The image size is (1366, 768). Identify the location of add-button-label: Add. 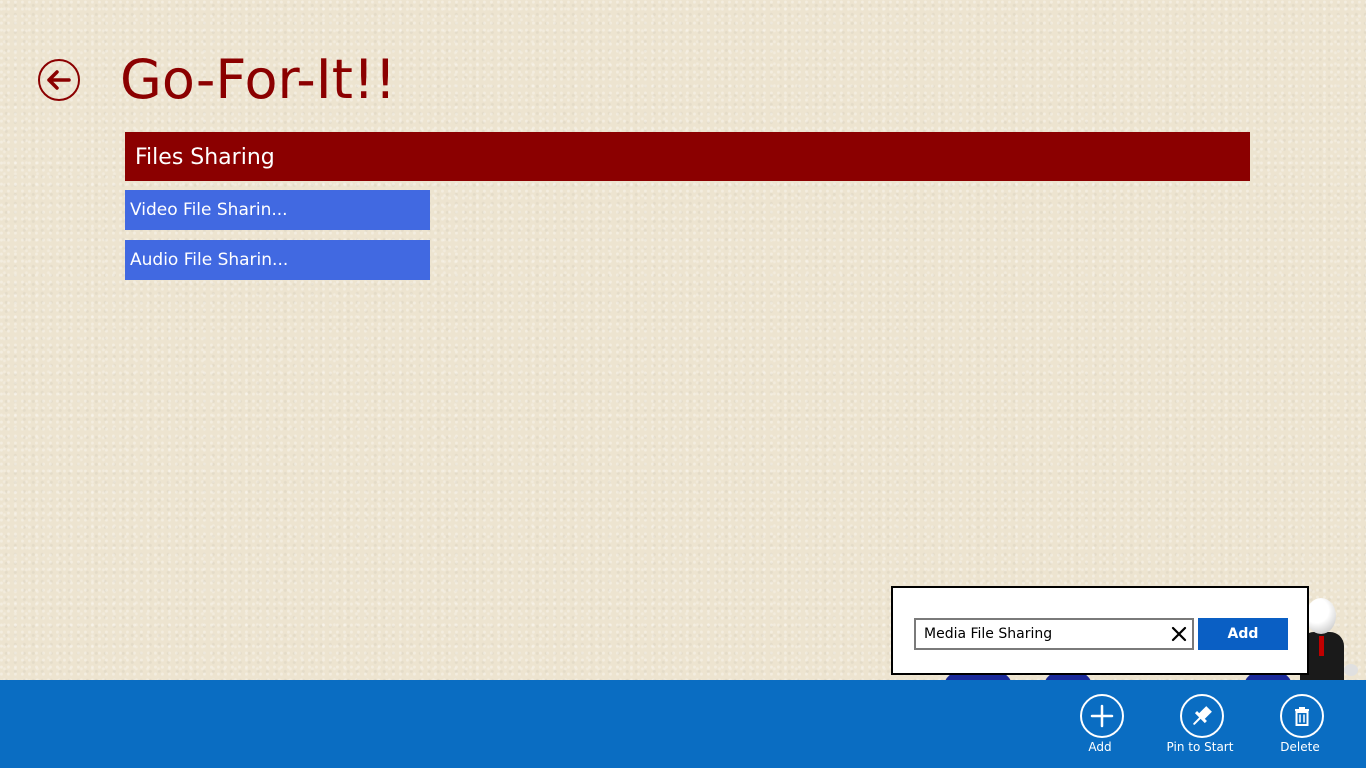
(1100, 747).